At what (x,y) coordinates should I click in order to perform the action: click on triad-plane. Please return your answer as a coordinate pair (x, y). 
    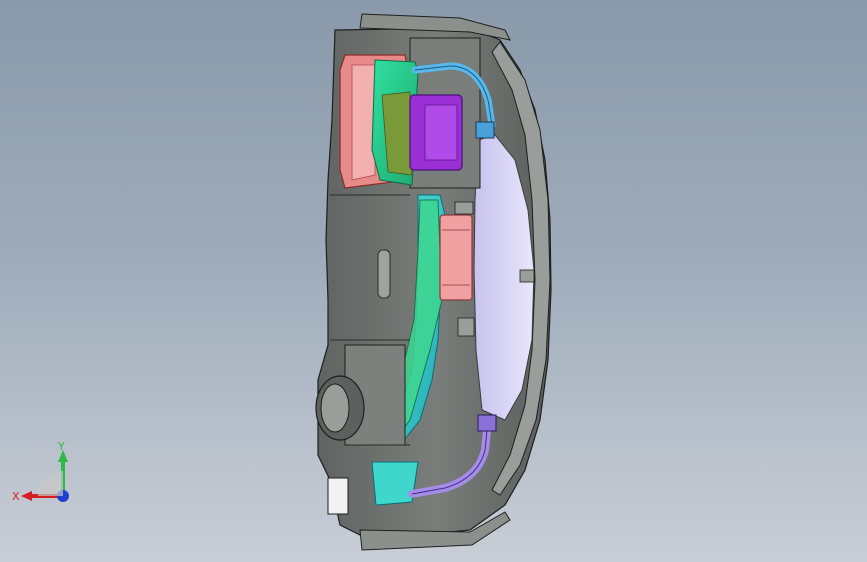
    Looking at the image, I should click on (50, 483).